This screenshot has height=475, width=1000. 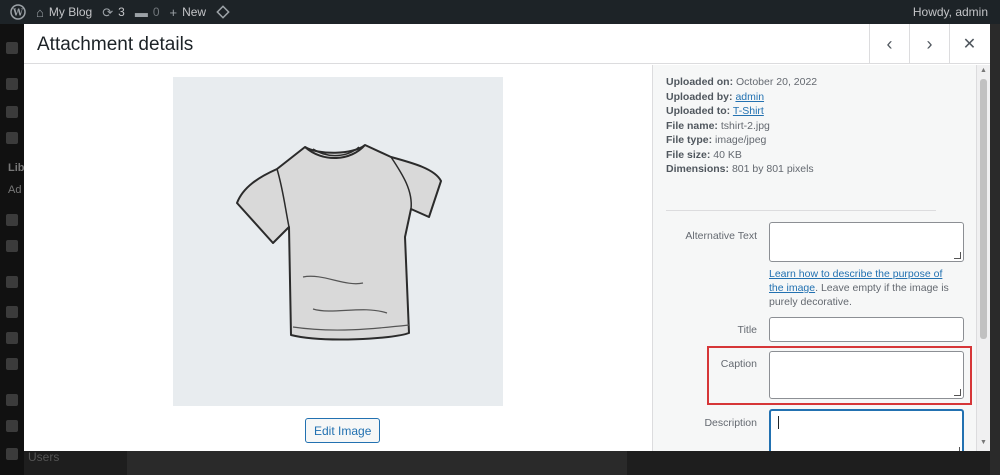 I want to click on file-name-label: File name:, so click(x=692, y=125).